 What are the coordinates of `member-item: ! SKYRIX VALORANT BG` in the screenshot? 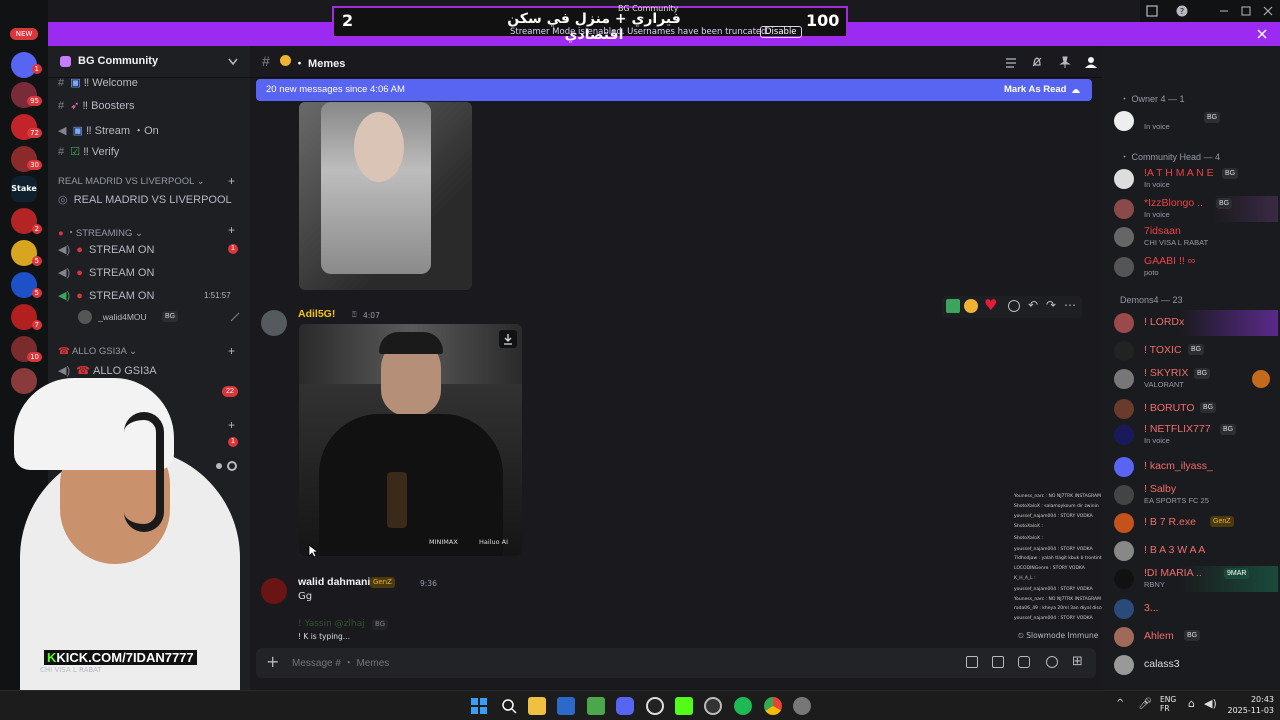 It's located at (1196, 379).